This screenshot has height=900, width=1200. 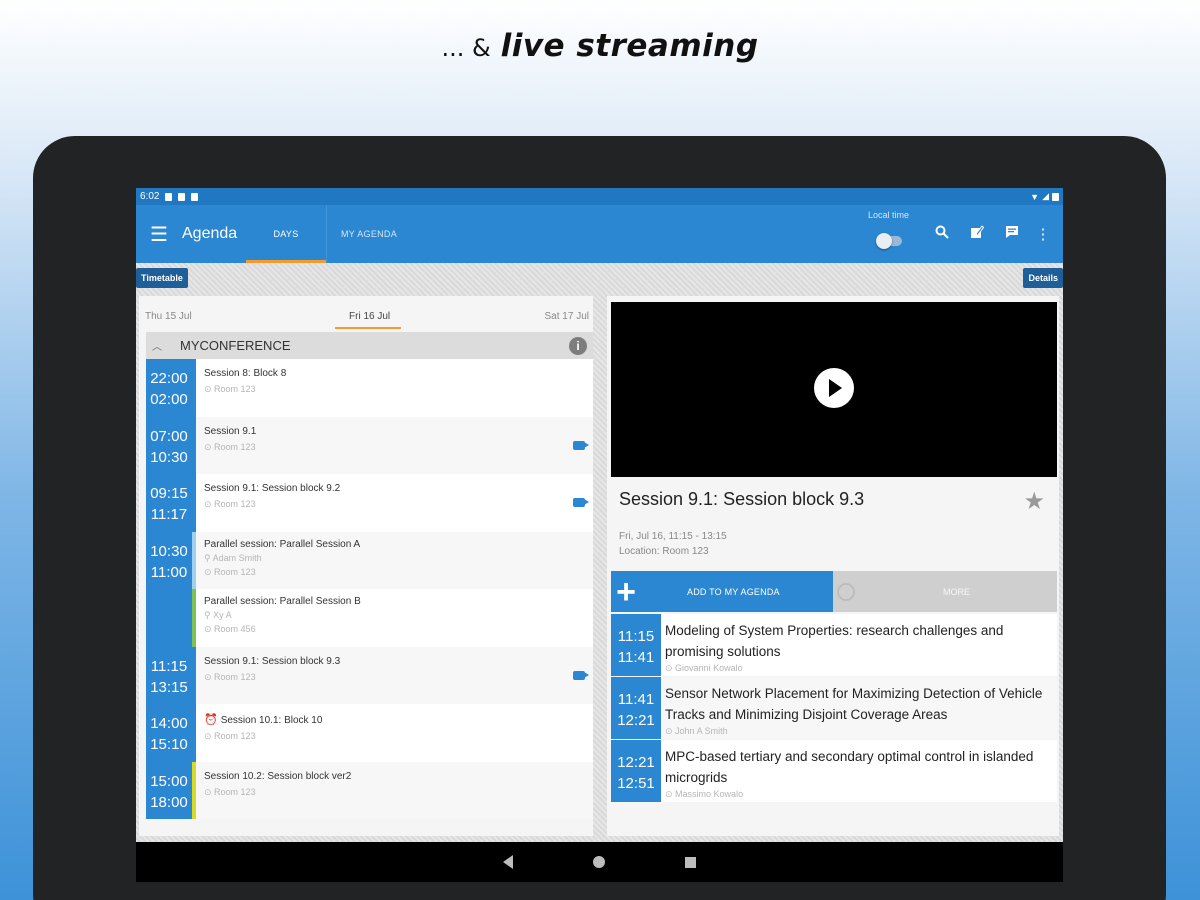 What do you see at coordinates (169, 399) in the screenshot?
I see `session-end: 02:00` at bounding box center [169, 399].